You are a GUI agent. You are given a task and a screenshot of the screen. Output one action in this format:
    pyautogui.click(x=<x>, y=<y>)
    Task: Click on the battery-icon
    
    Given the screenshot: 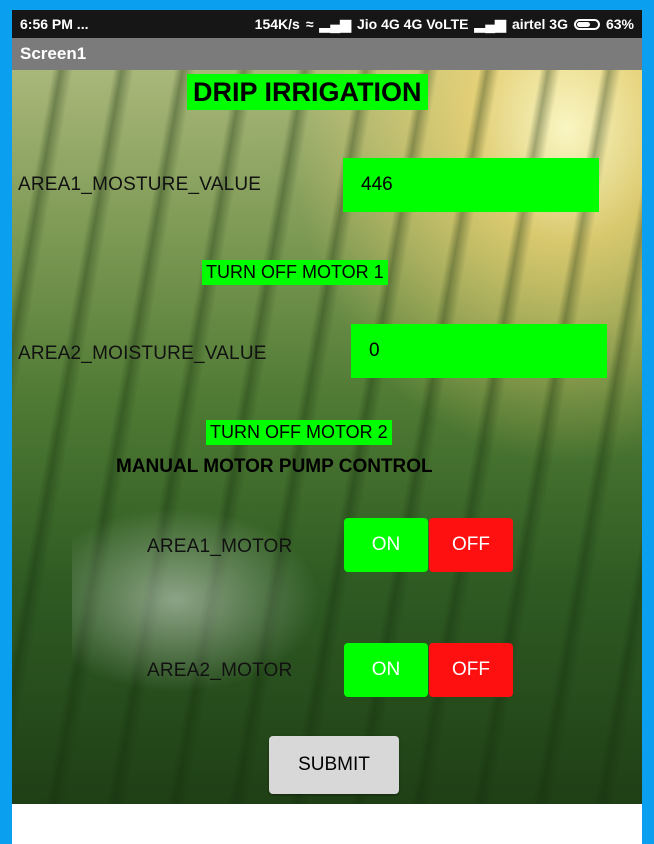 What is the action you would take?
    pyautogui.click(x=586, y=24)
    